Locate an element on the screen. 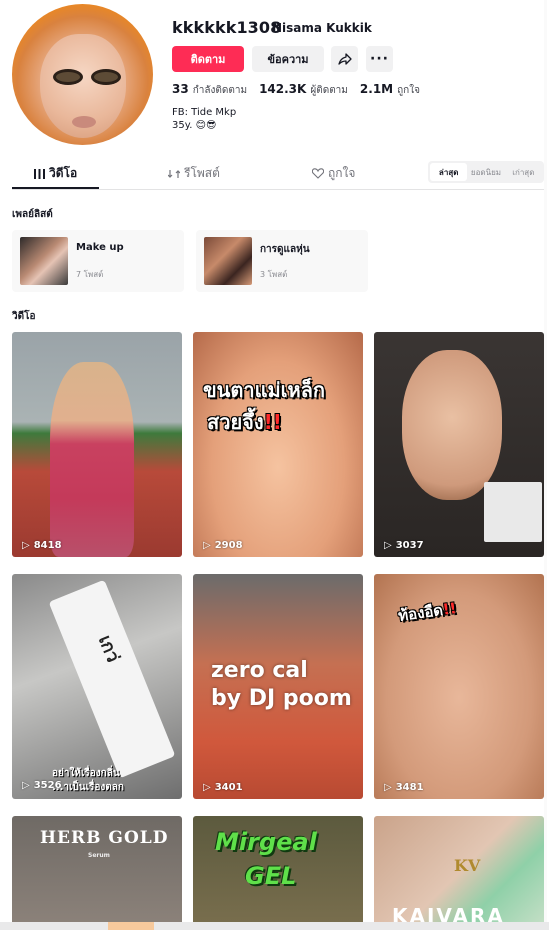 The image size is (549, 930). video-overlay-text: ท้องอืด!! is located at coordinates (427, 612).